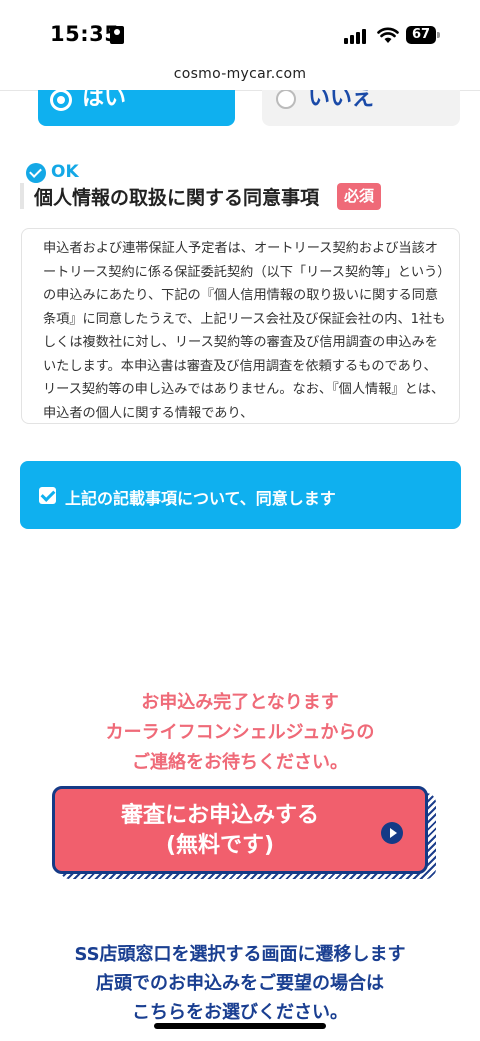 The width and height of the screenshot is (480, 1041). Describe the element at coordinates (65, 172) in the screenshot. I see `ok-label: OK` at that location.